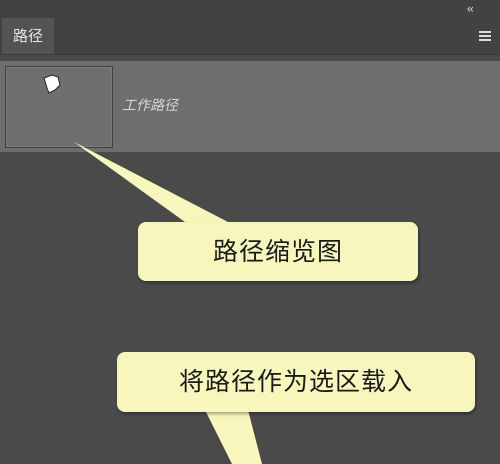  I want to click on callout-load-selection: 将路径作为选区载入, so click(296, 382).